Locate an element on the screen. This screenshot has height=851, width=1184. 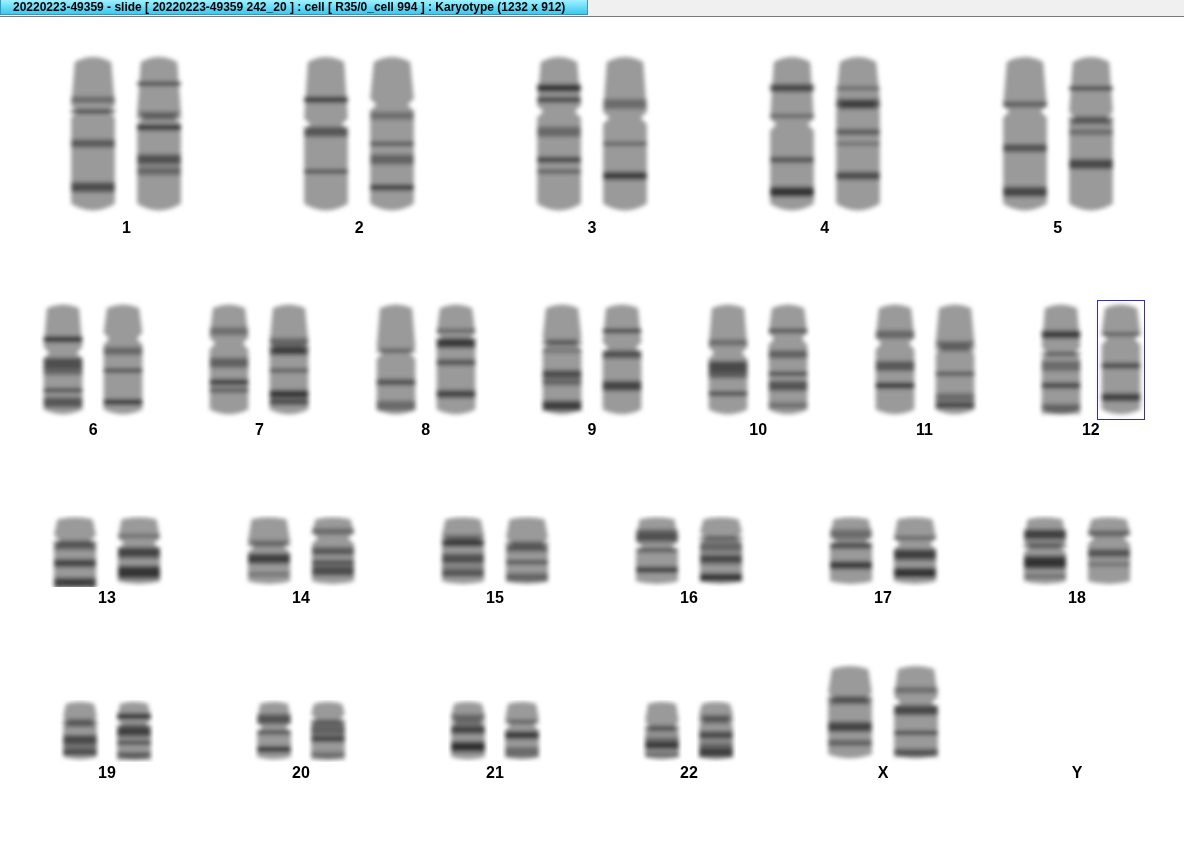
chromosome-label: 14 is located at coordinates (301, 598).